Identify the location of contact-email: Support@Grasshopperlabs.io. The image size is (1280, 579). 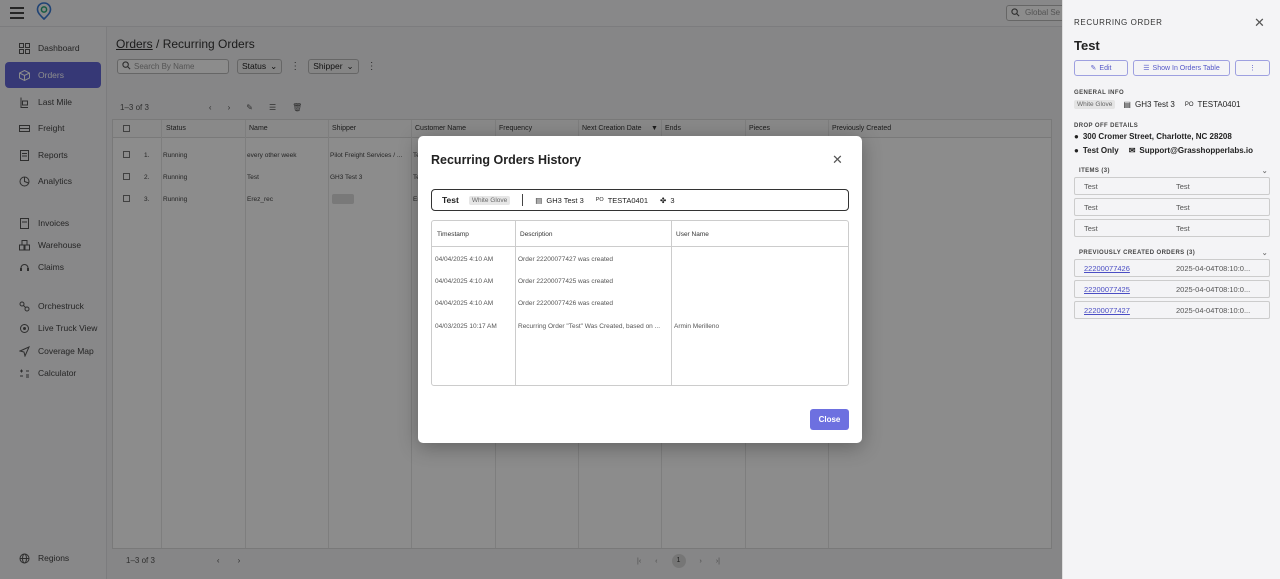
(1196, 150).